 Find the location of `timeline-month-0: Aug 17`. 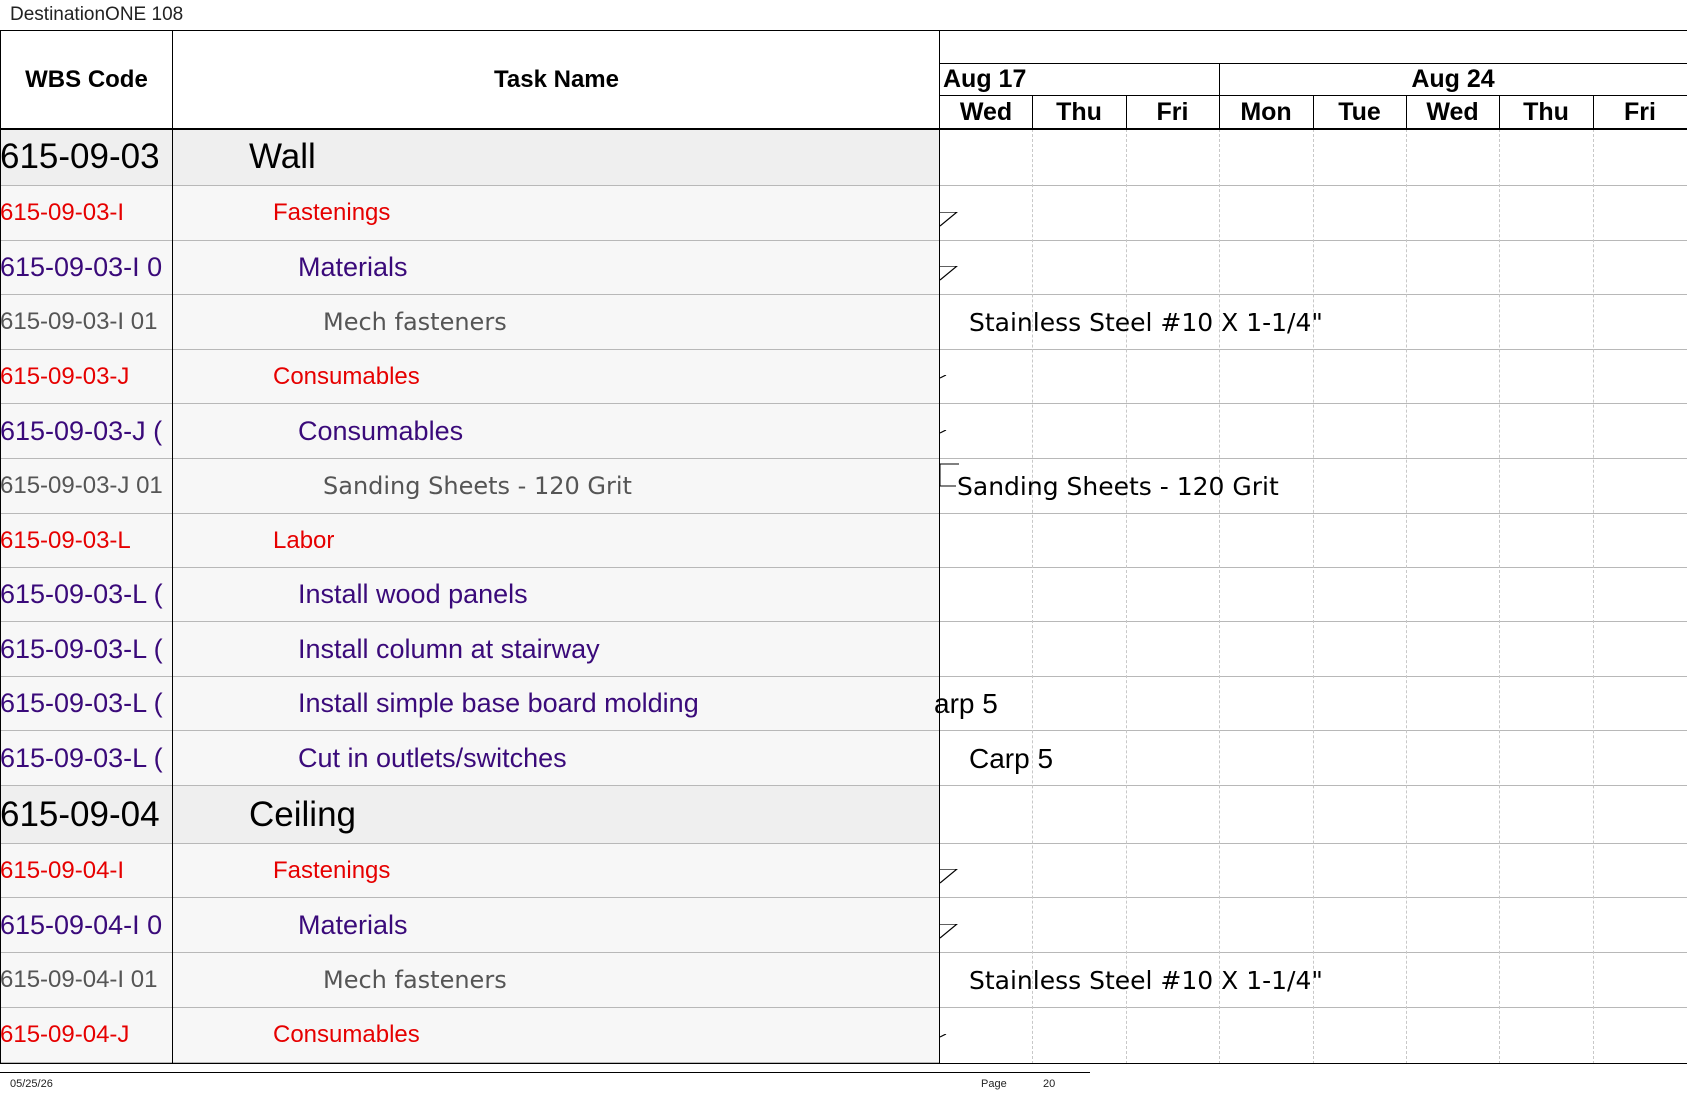

timeline-month-0: Aug 17 is located at coordinates (985, 78).